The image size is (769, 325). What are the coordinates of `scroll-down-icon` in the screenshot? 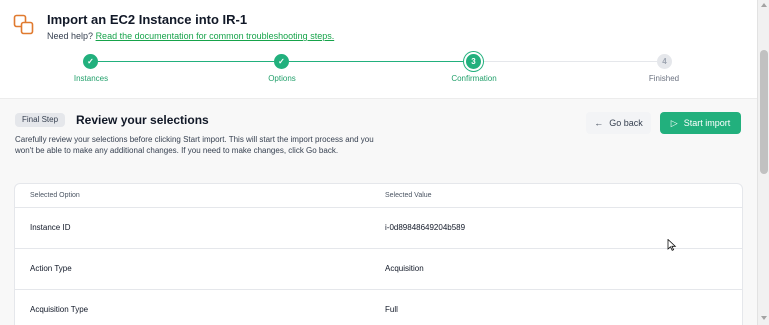 It's located at (764, 318).